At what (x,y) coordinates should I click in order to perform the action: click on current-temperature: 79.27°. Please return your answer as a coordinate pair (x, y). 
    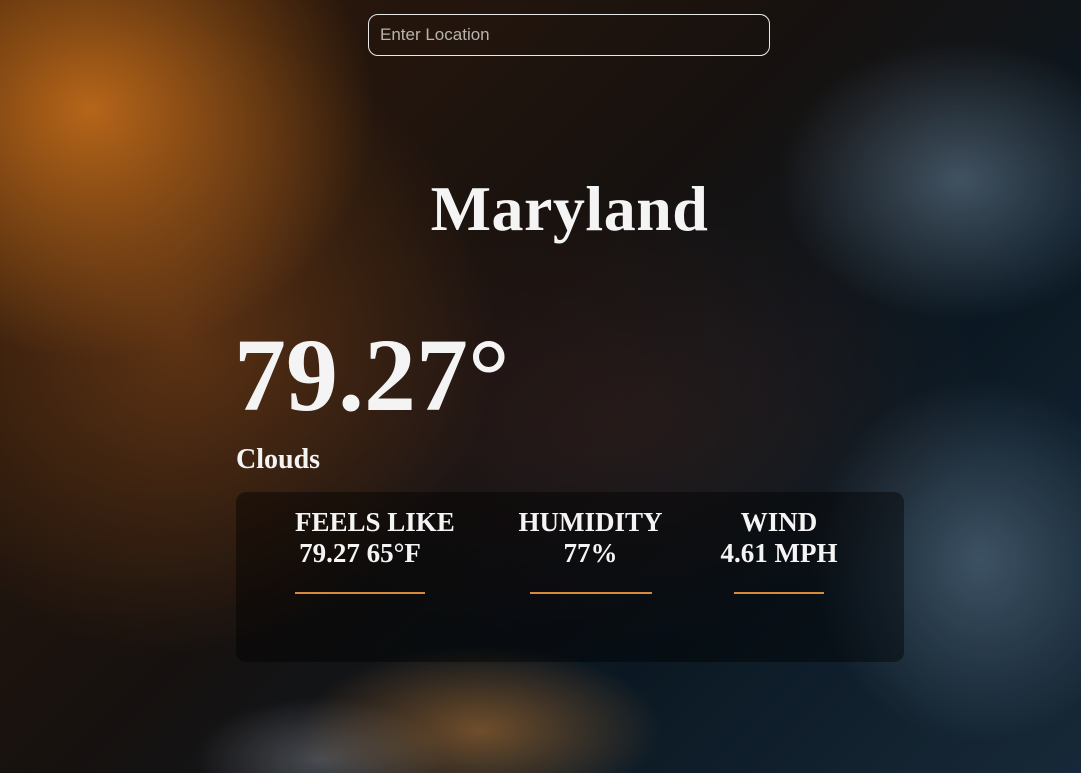
    Looking at the image, I should click on (372, 375).